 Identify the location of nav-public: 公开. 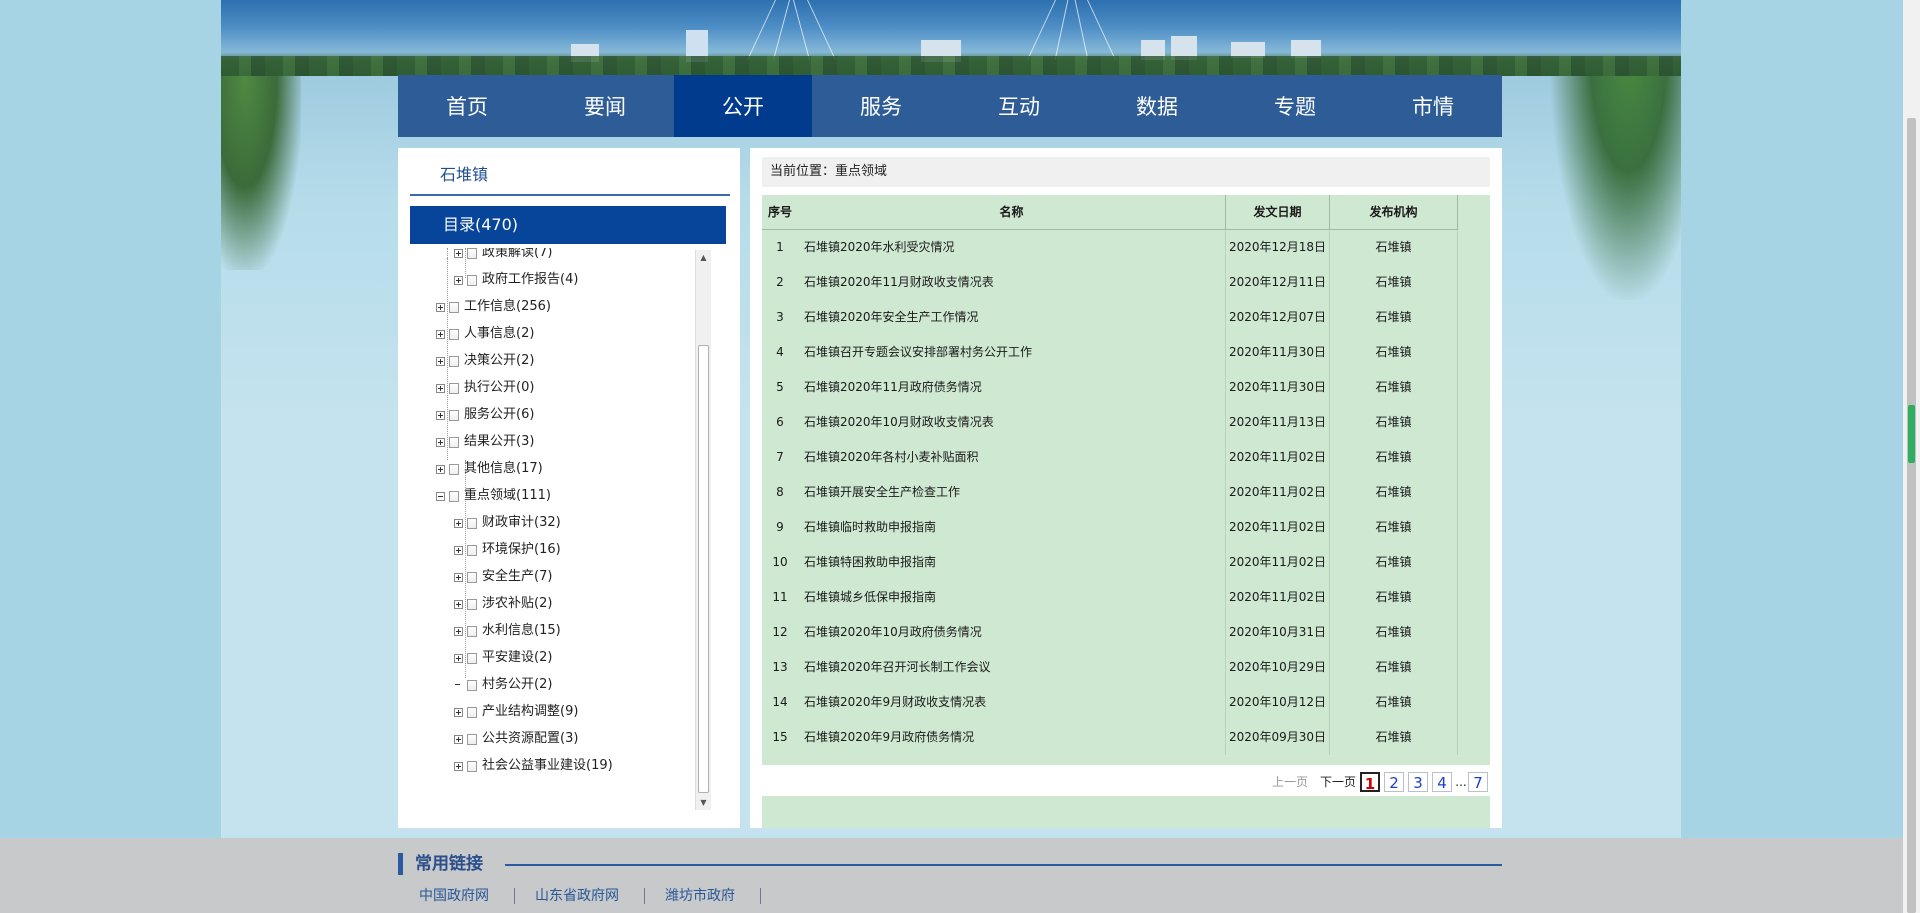
(743, 106).